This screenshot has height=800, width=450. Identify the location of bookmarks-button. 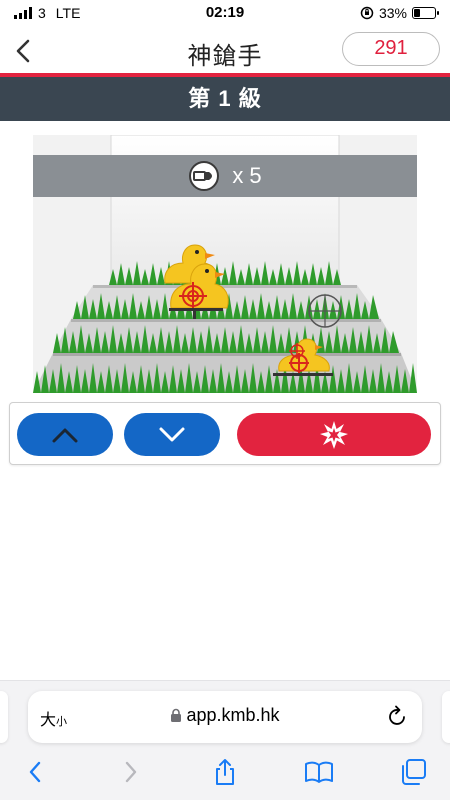
(319, 772).